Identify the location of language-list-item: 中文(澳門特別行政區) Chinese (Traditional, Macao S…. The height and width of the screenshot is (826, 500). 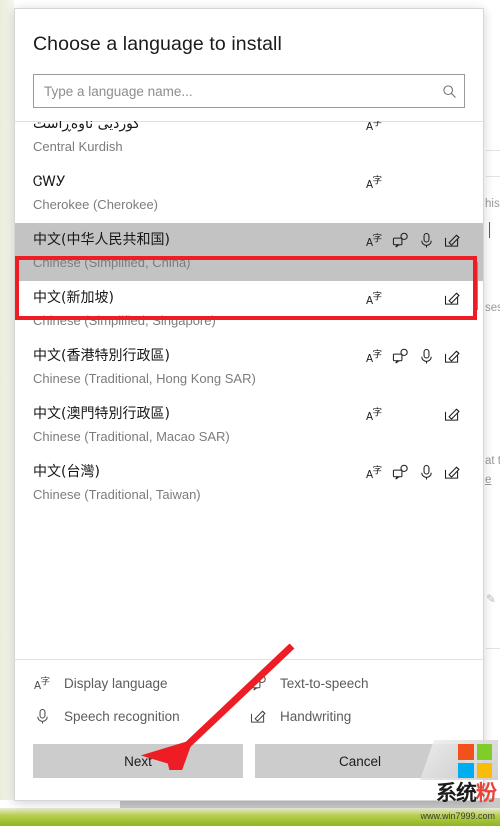
(249, 426).